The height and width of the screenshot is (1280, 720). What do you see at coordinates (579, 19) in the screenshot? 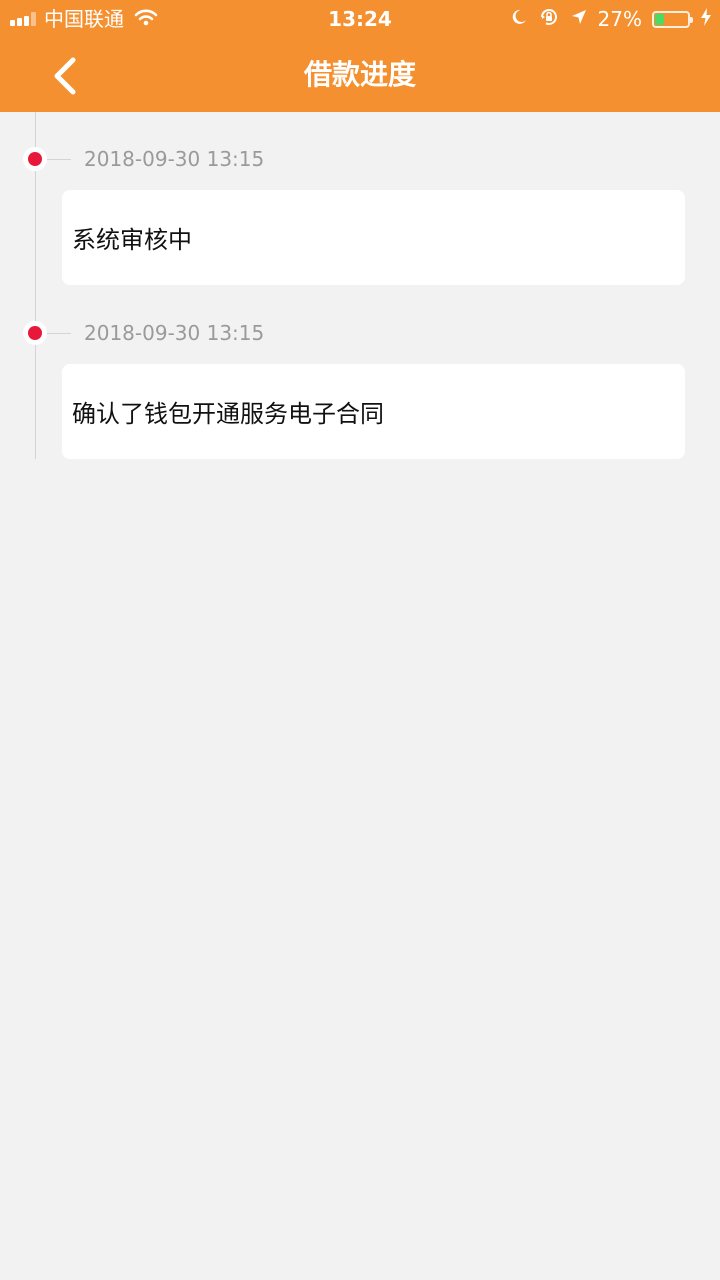
I see `location-arrow-icon` at bounding box center [579, 19].